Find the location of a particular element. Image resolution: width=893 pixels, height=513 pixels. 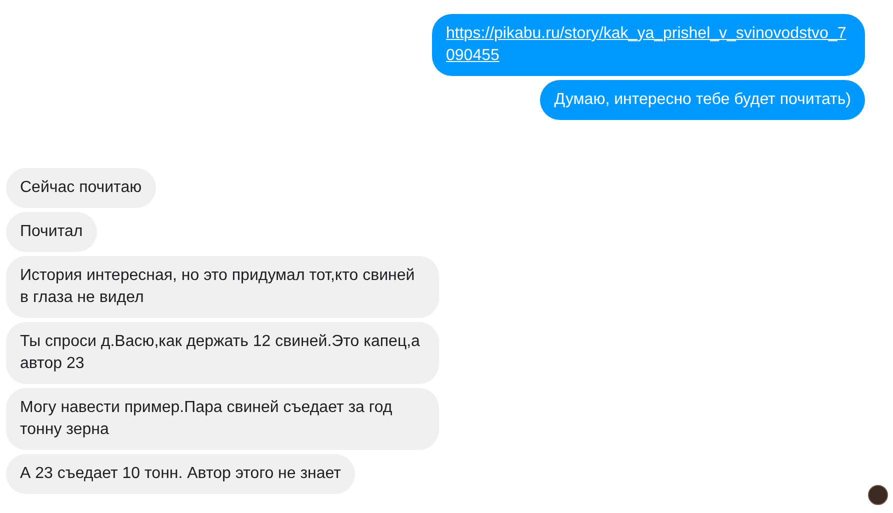

message-bubble: Ты спроси д.Васю,как держать 12 свиней.Это капец,а автор 23 is located at coordinates (222, 353).